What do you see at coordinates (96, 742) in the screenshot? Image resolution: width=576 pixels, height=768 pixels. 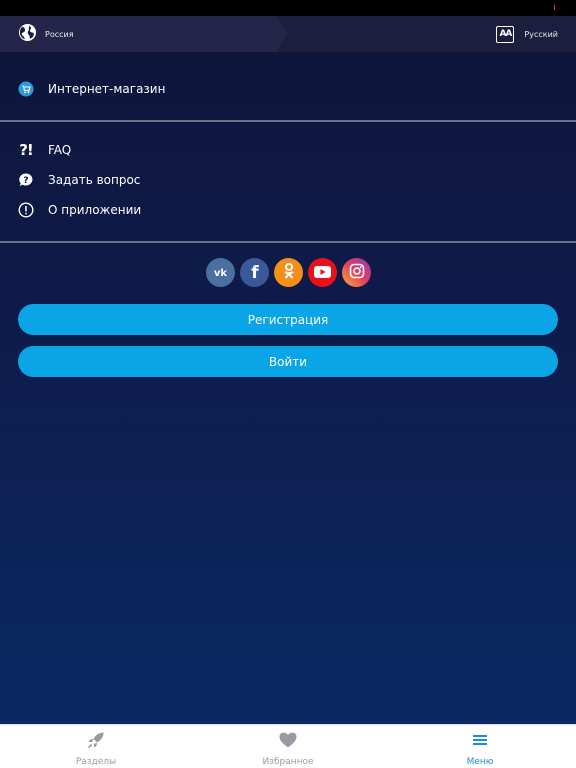 I see `rocket-icon` at bounding box center [96, 742].